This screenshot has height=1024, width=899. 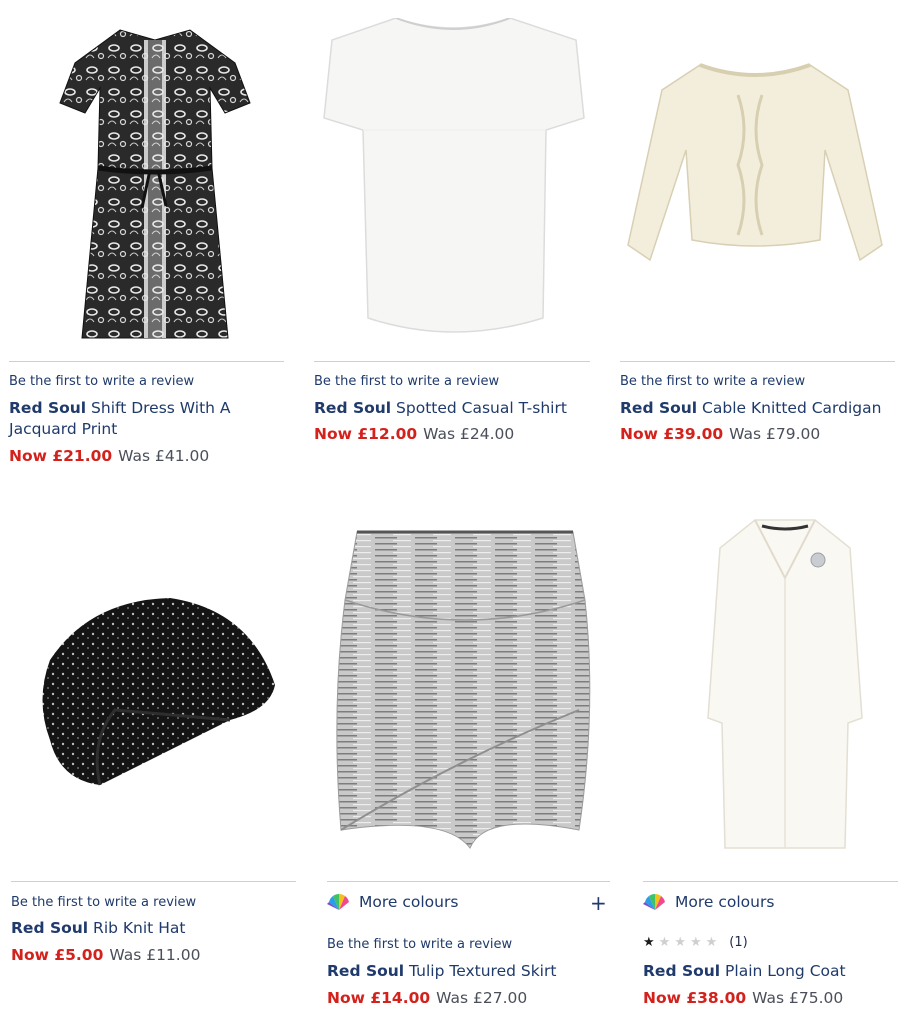 I want to click on product-title: Shift Dress With A, so click(x=161, y=408).